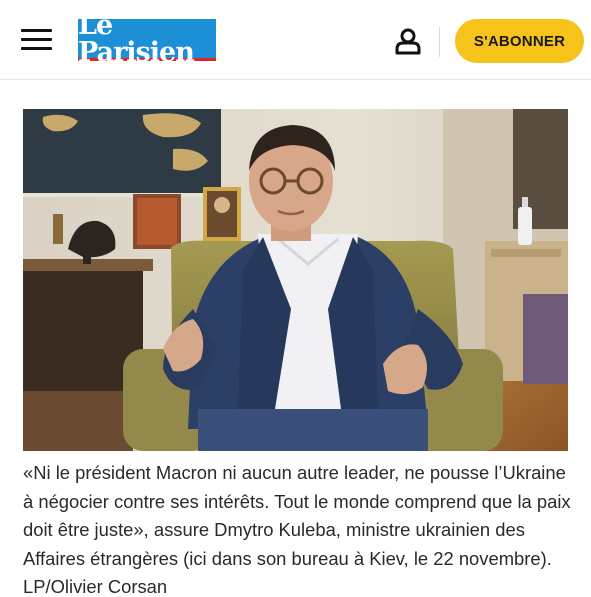  I want to click on photo-credit: LP/Olivier Corsan, so click(95, 586).